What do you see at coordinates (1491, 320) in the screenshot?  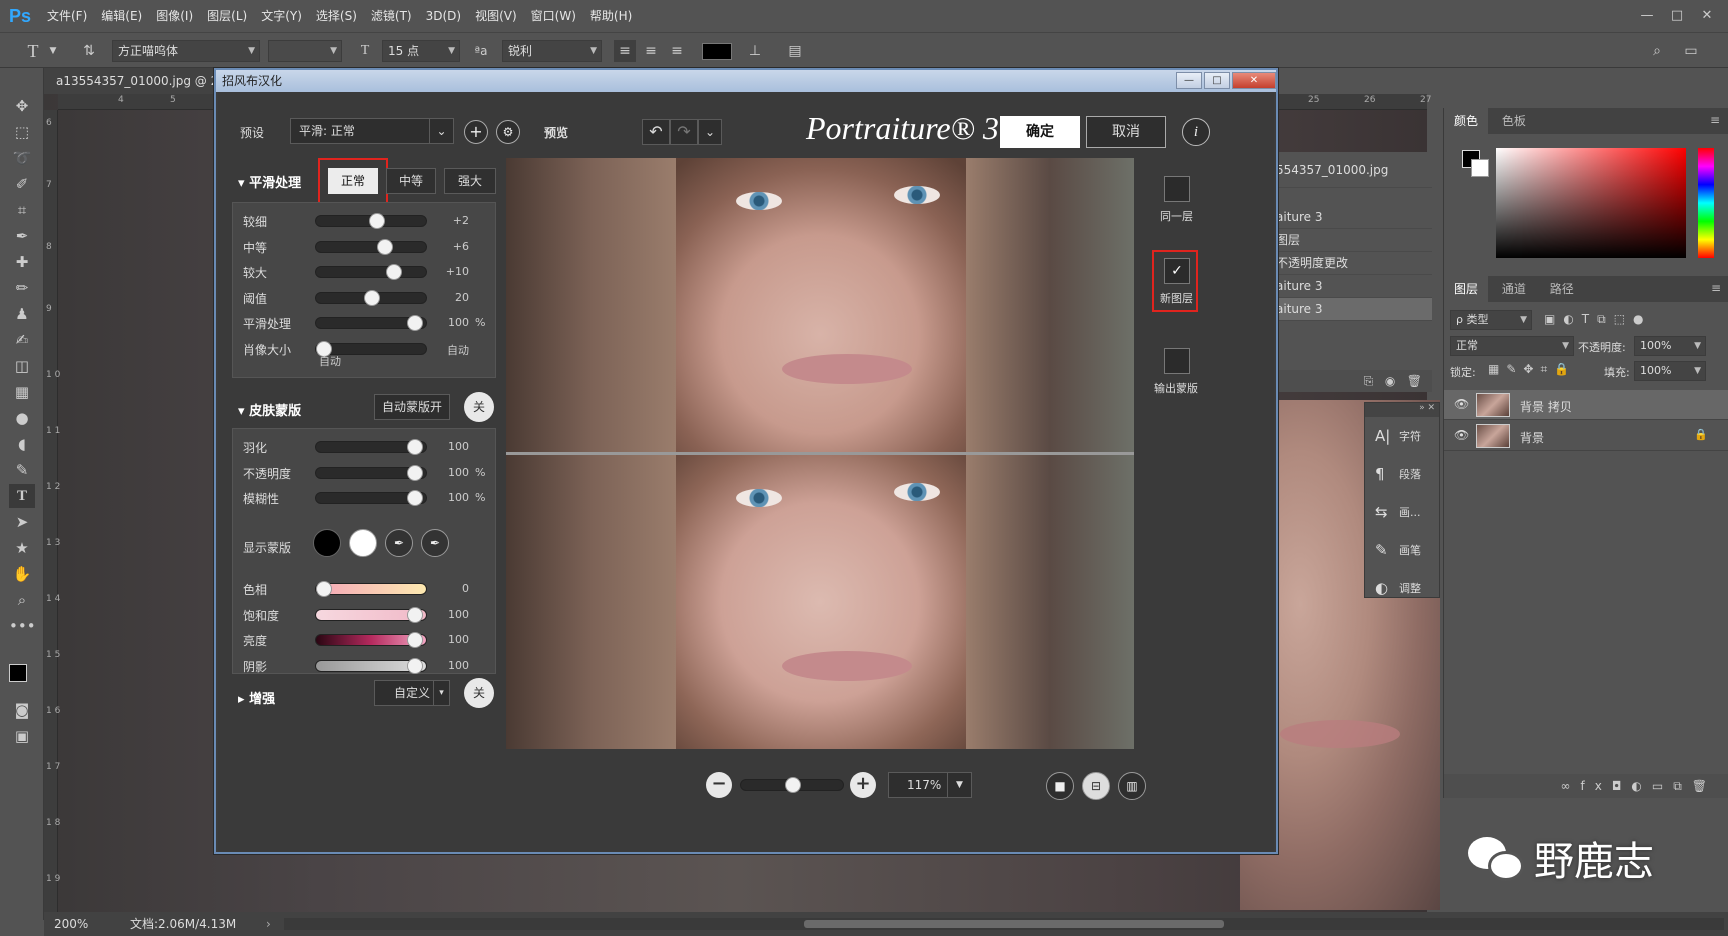 I see `layer-filter-select: ρ 类型 ▼` at bounding box center [1491, 320].